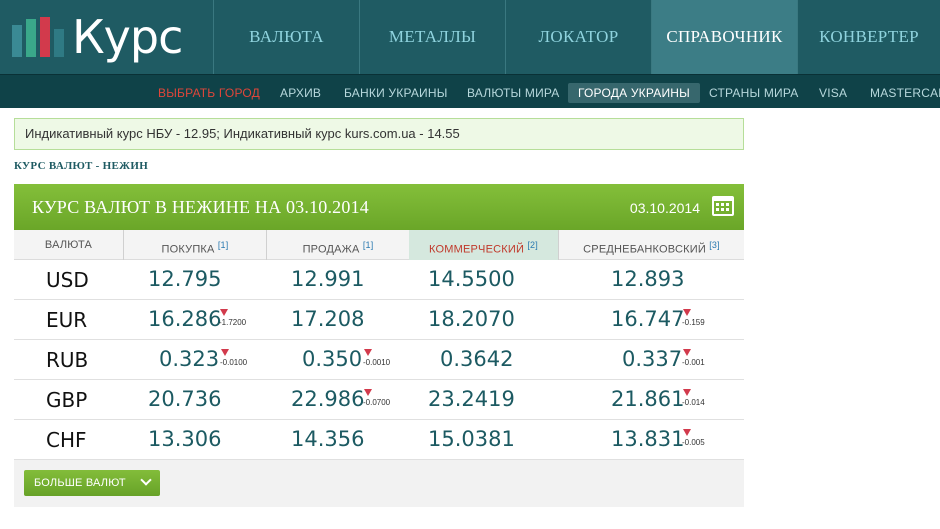 This screenshot has height=529, width=940. I want to click on average-value: 12.893, so click(648, 279).